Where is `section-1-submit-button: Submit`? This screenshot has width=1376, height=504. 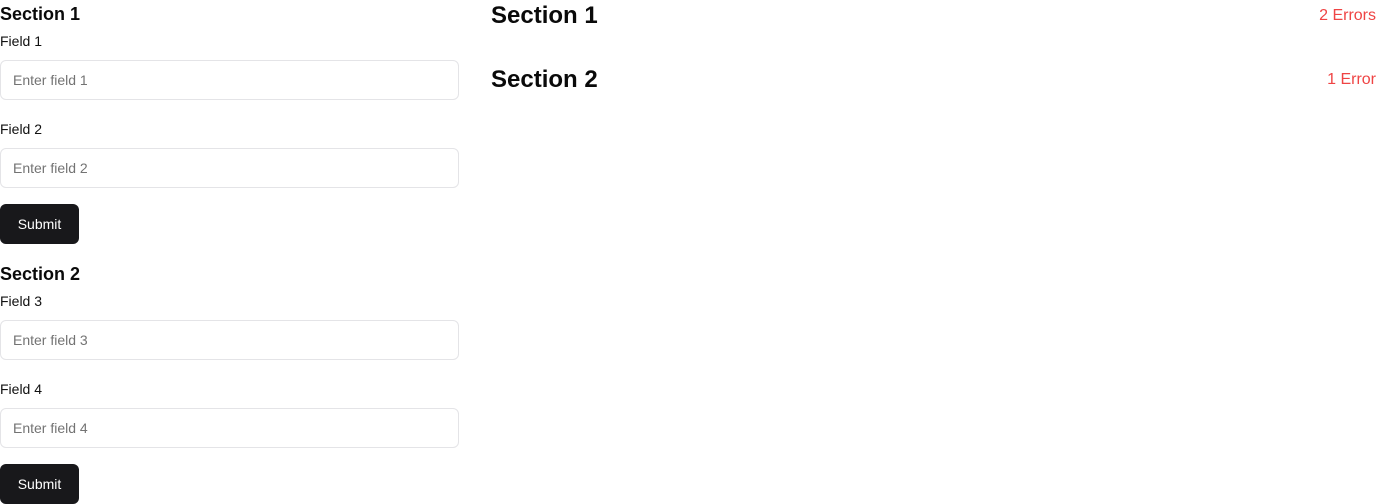 section-1-submit-button: Submit is located at coordinates (39, 224).